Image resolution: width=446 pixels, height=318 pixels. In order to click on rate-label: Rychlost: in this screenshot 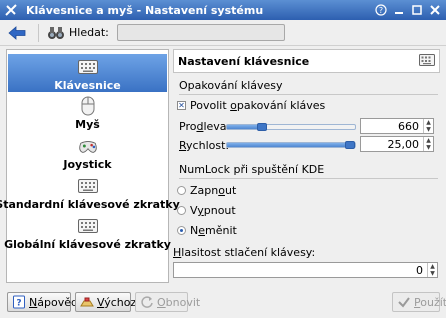, I will do `click(204, 145)`.